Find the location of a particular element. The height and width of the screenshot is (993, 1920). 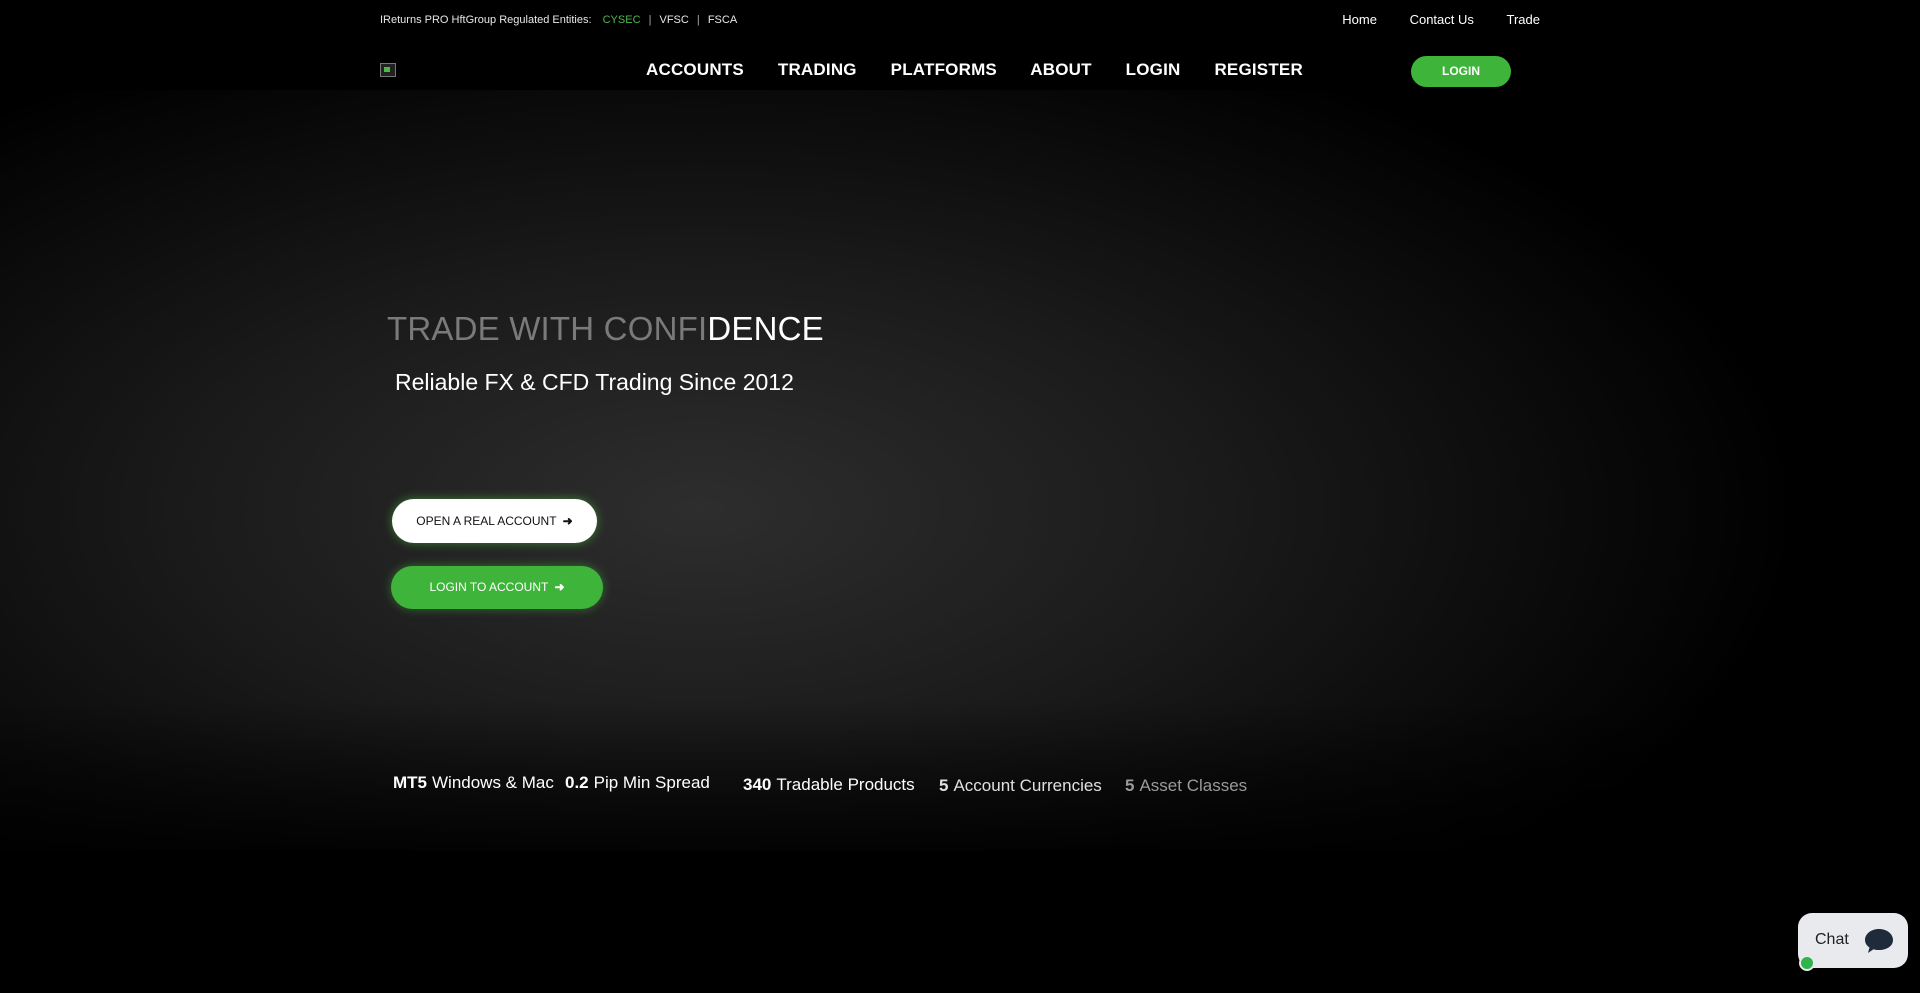

stat-value: MT5 is located at coordinates (410, 782).